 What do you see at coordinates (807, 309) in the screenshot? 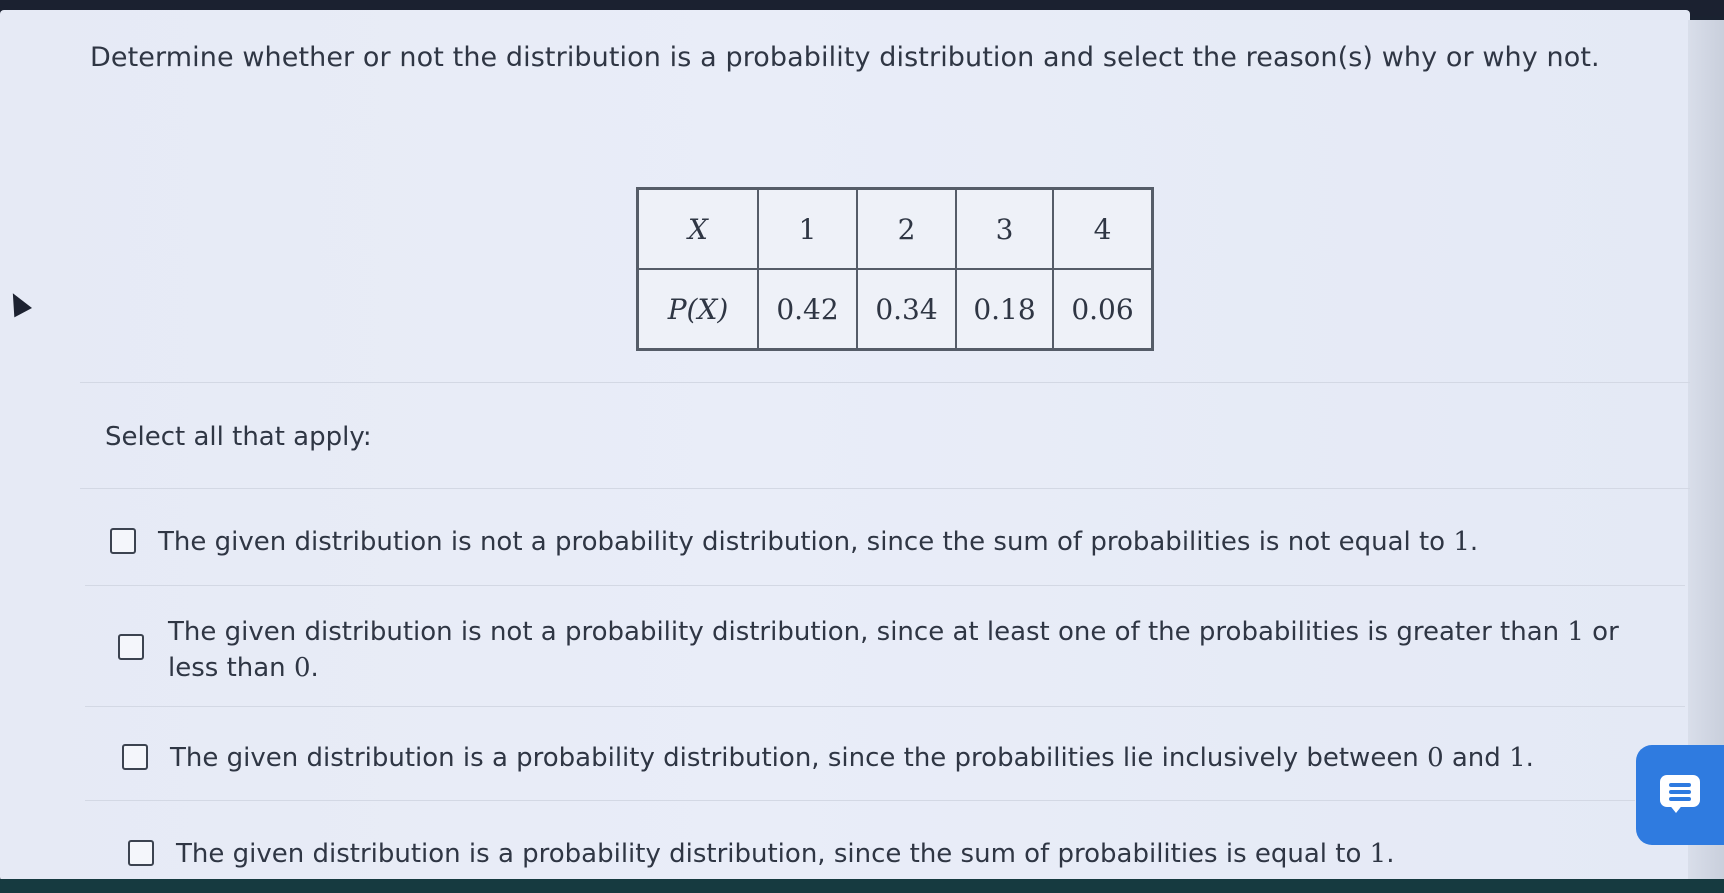
I see `table-cell-p-1: 0.42` at bounding box center [807, 309].